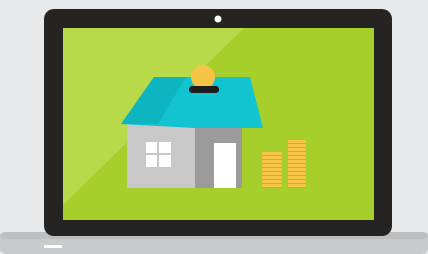  Describe the element at coordinates (158, 154) in the screenshot. I see `window-icon` at that location.